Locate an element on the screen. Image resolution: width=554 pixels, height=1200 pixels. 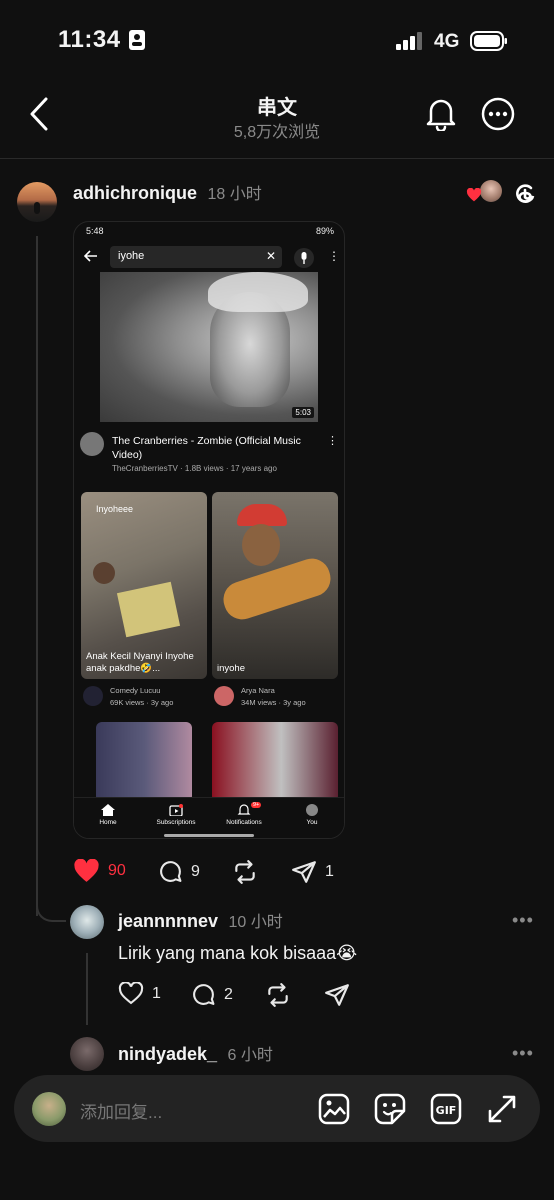
svg-text: GIF is located at coordinates (446, 1110).